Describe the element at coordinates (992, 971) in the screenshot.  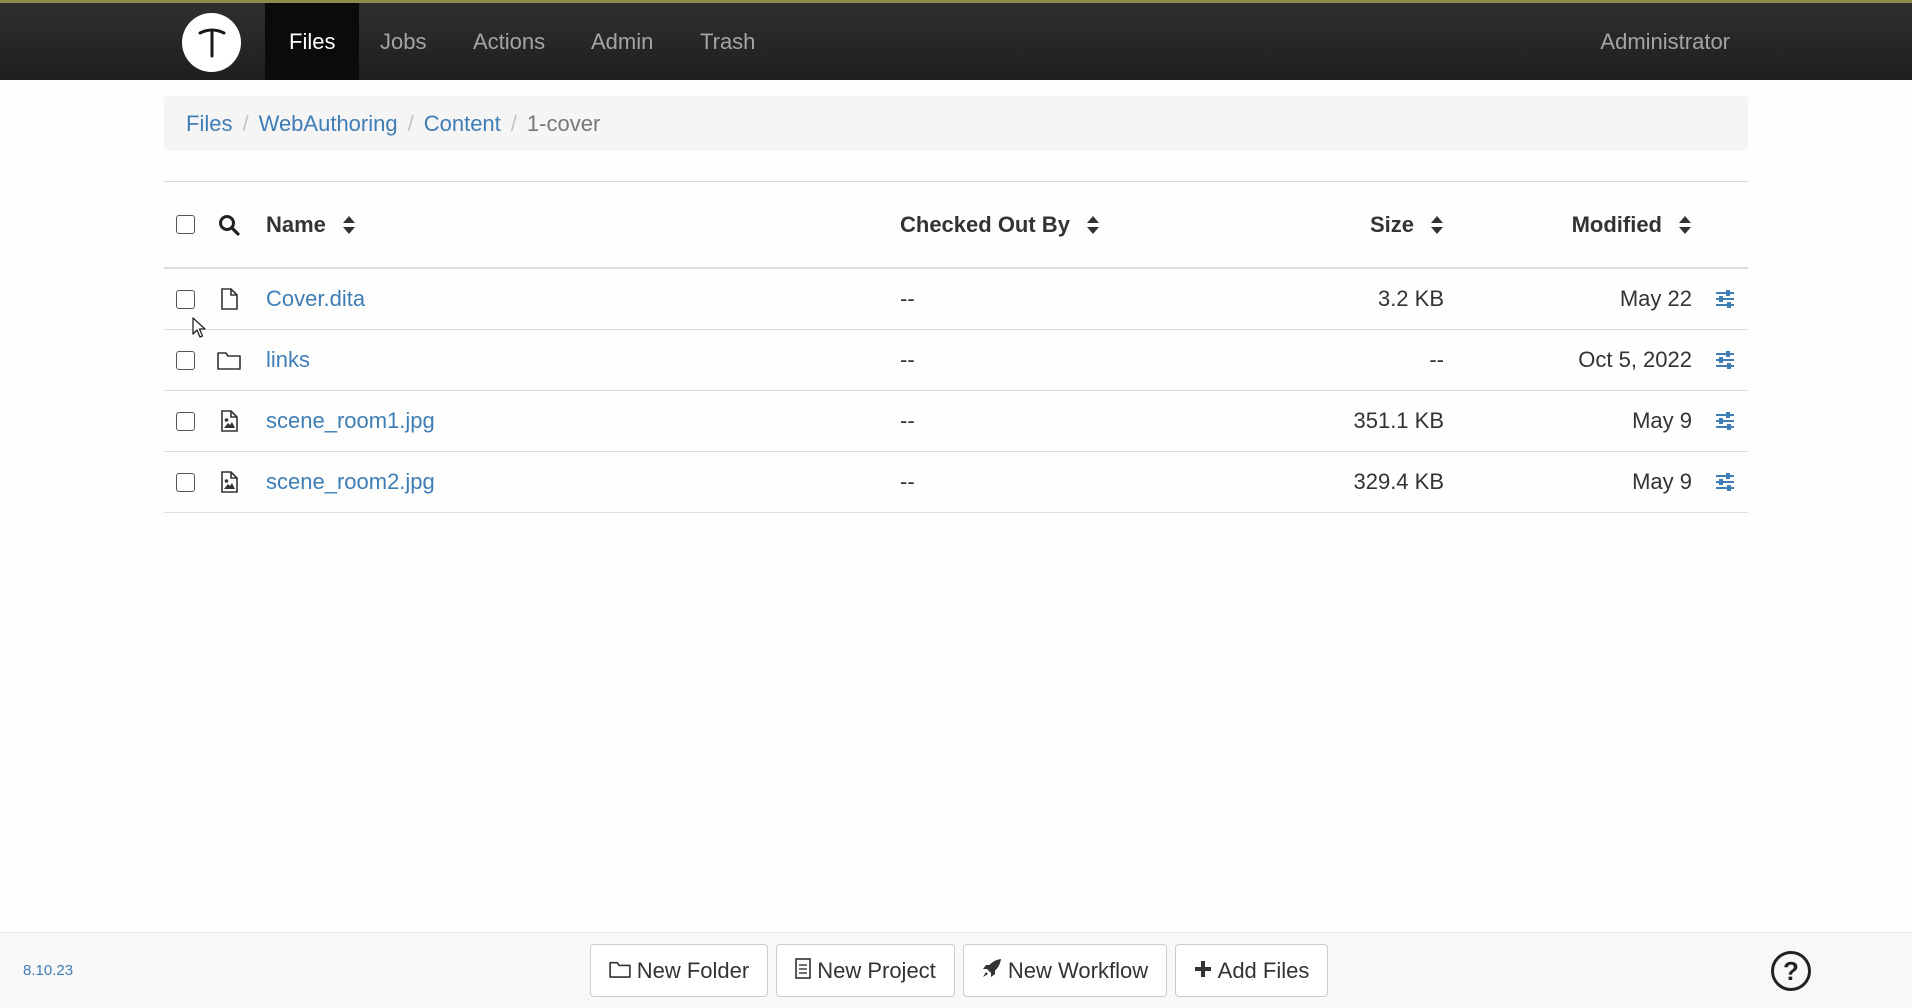
I see `rocket-icon` at that location.